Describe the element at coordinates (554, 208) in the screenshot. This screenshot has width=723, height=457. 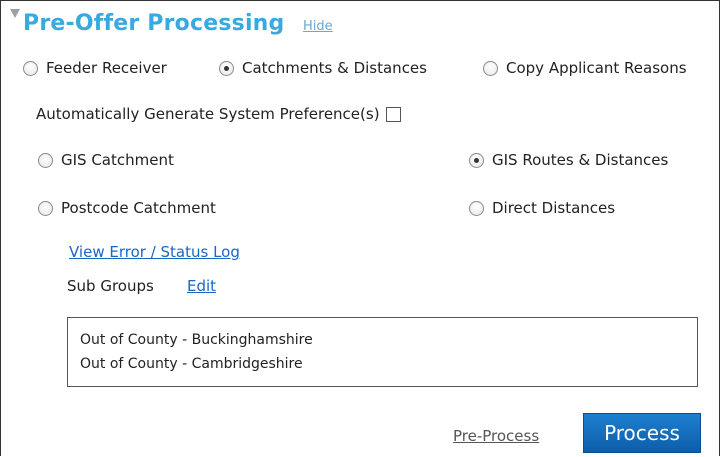
I see `radio-label: Direct Distances` at that location.